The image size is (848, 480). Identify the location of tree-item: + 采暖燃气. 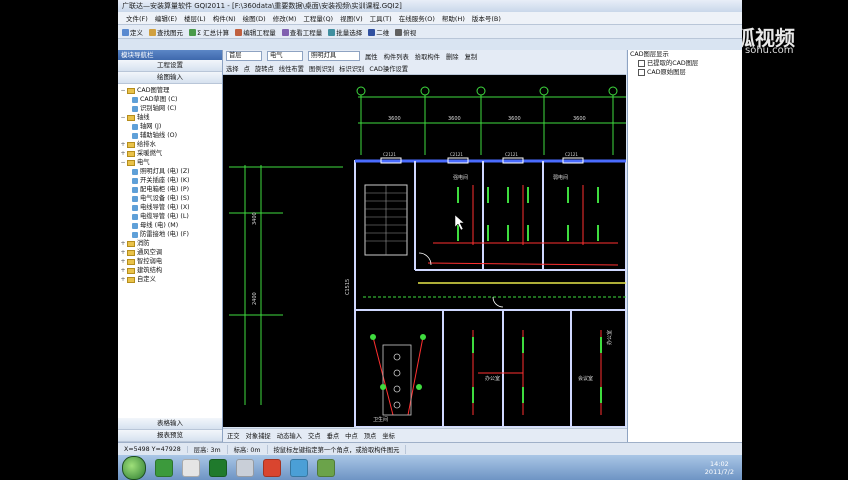
(170, 153).